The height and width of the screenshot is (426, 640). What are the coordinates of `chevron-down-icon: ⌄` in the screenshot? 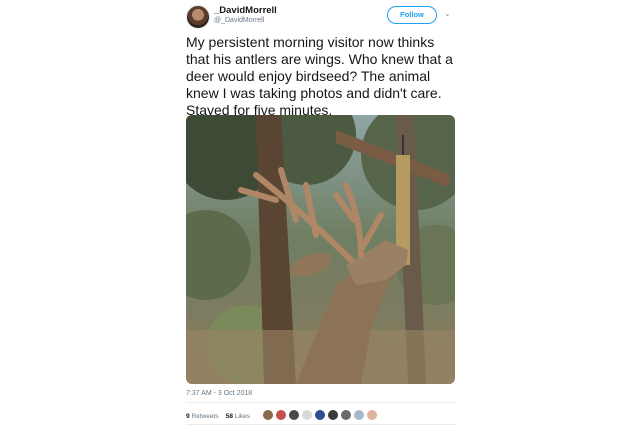 It's located at (447, 13).